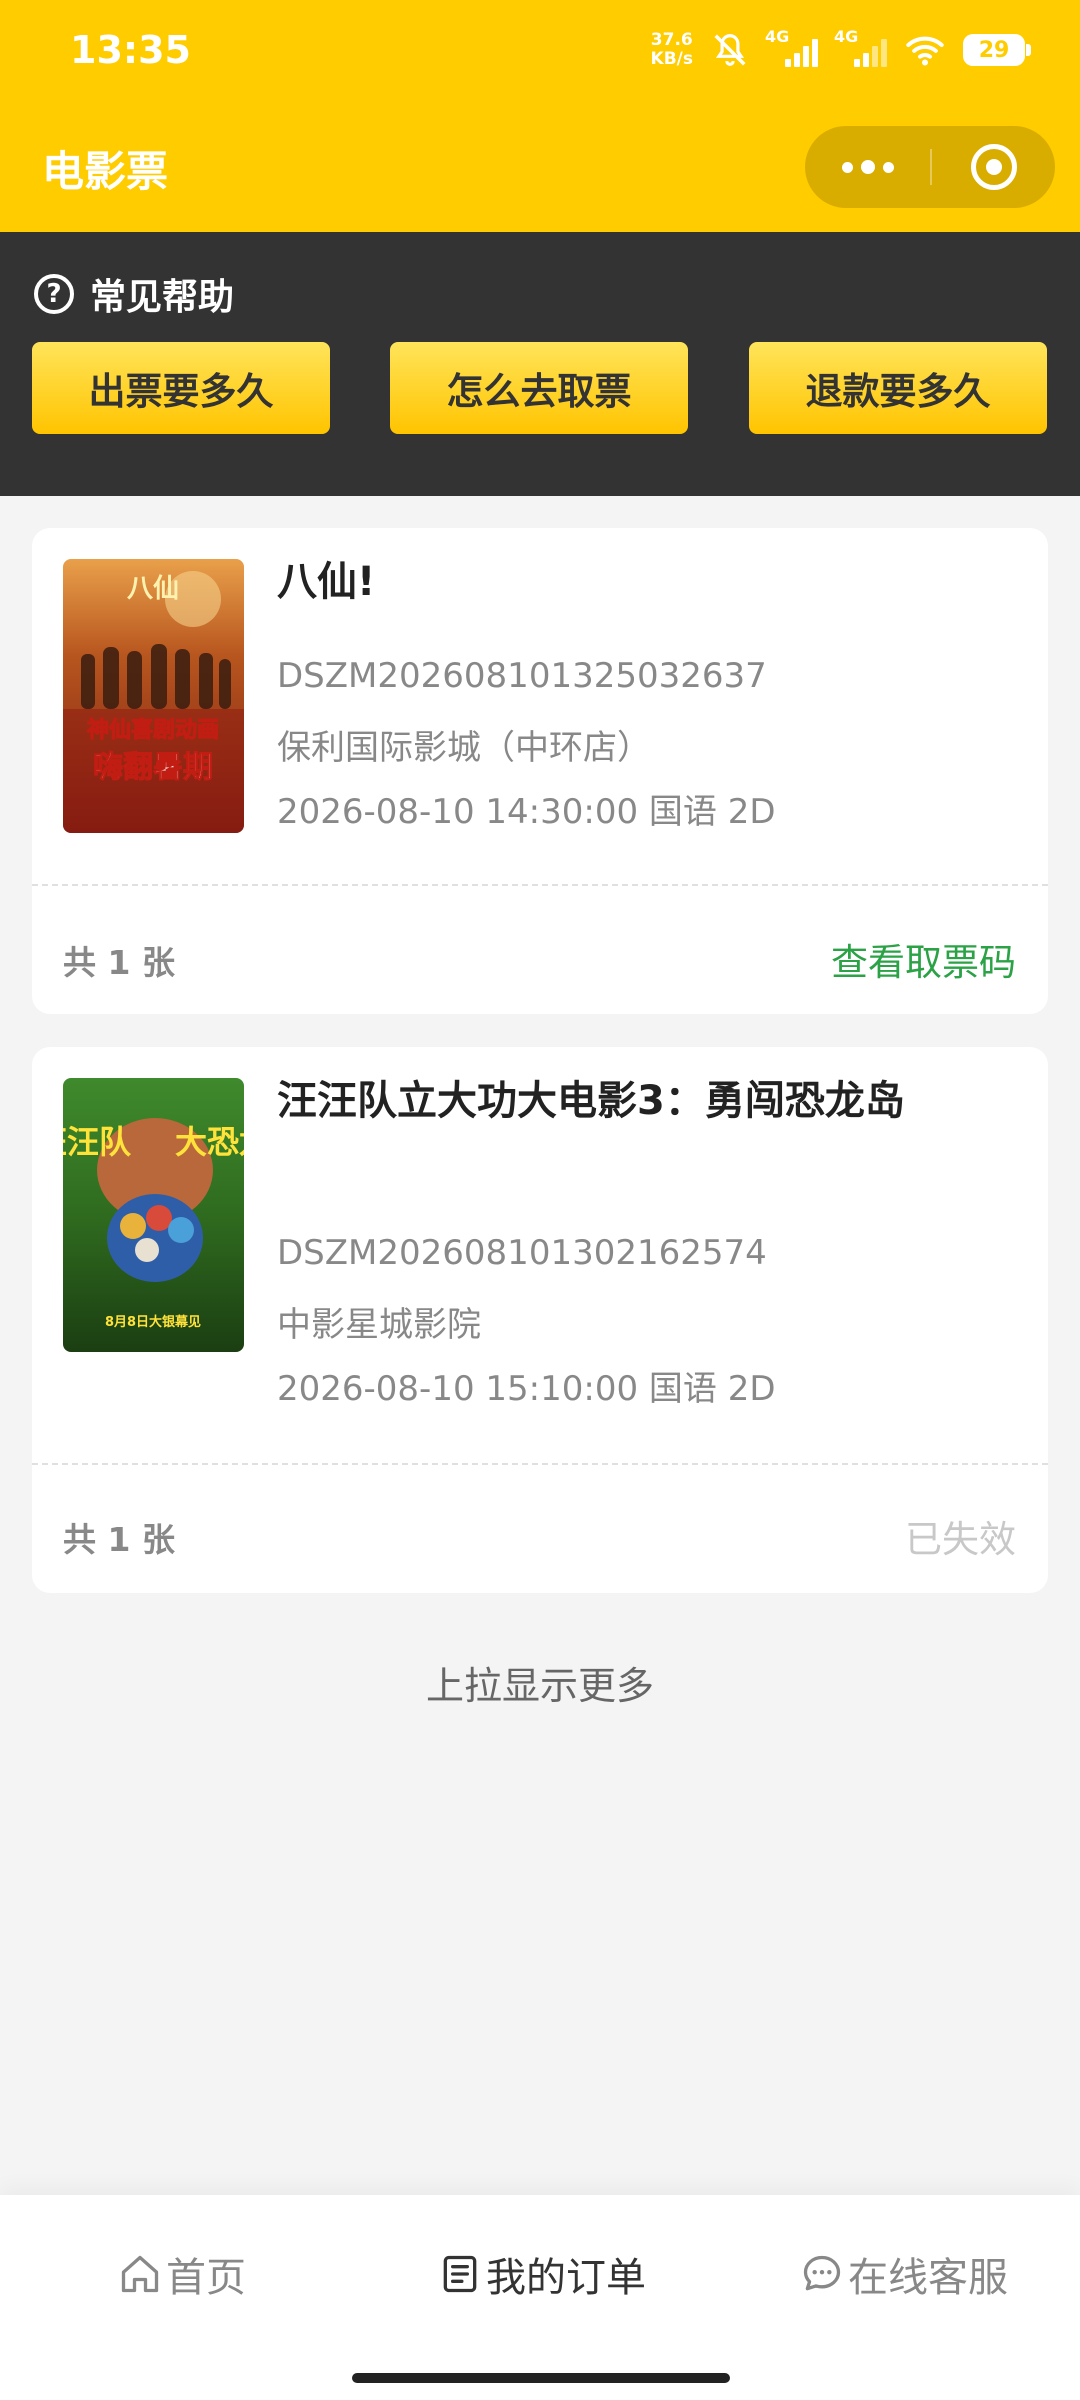 The width and height of the screenshot is (1080, 2400). I want to click on order-number: DSZM202608101302162574, so click(522, 1253).